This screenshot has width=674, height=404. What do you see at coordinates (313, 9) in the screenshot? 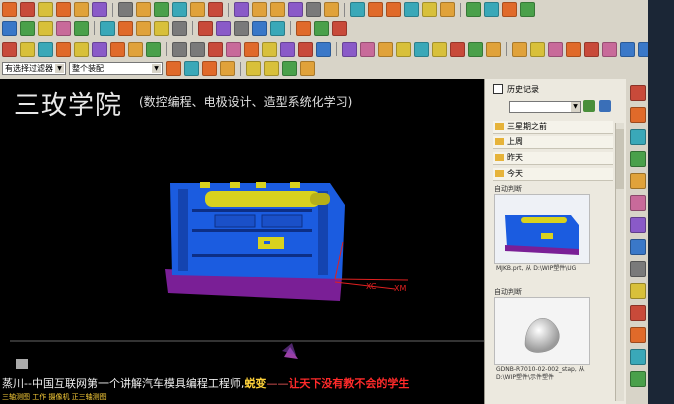
I see `shade-icon` at bounding box center [313, 9].